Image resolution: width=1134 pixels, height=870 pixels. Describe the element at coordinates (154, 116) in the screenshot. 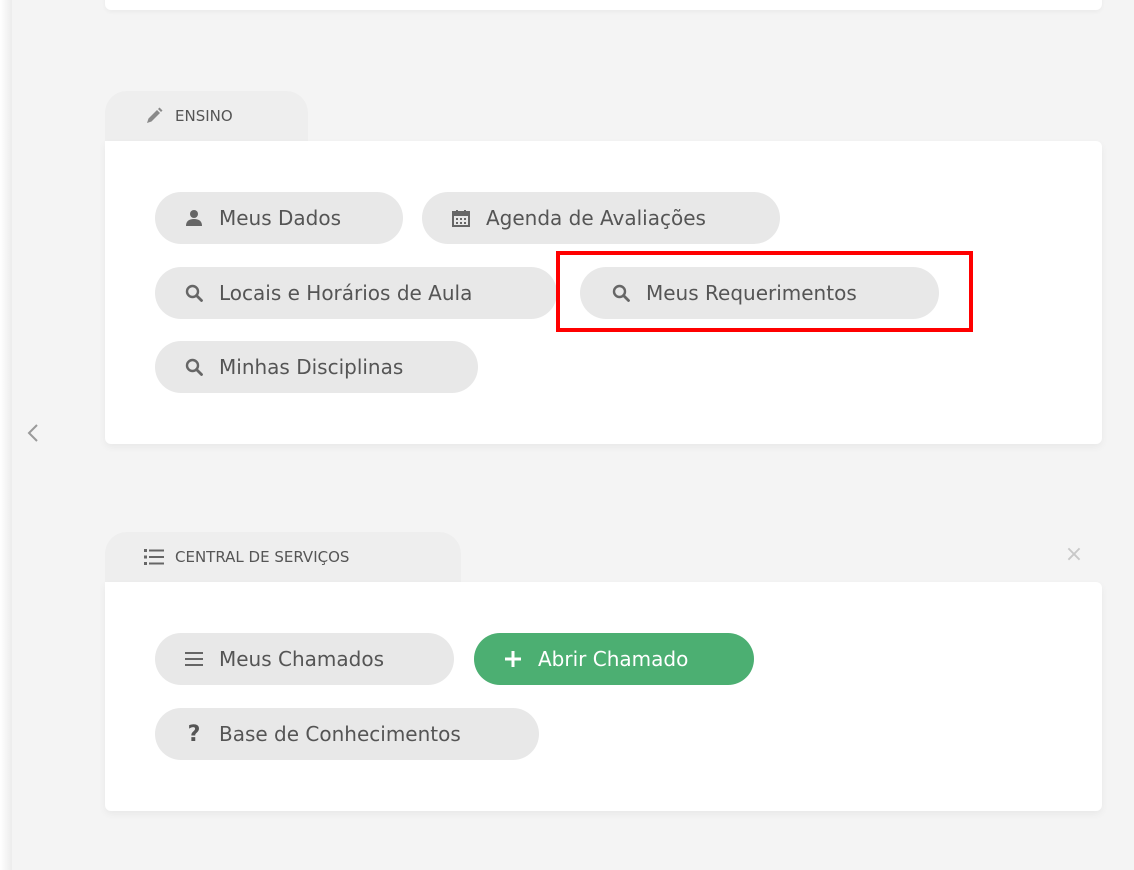

I see `pencil-icon` at that location.